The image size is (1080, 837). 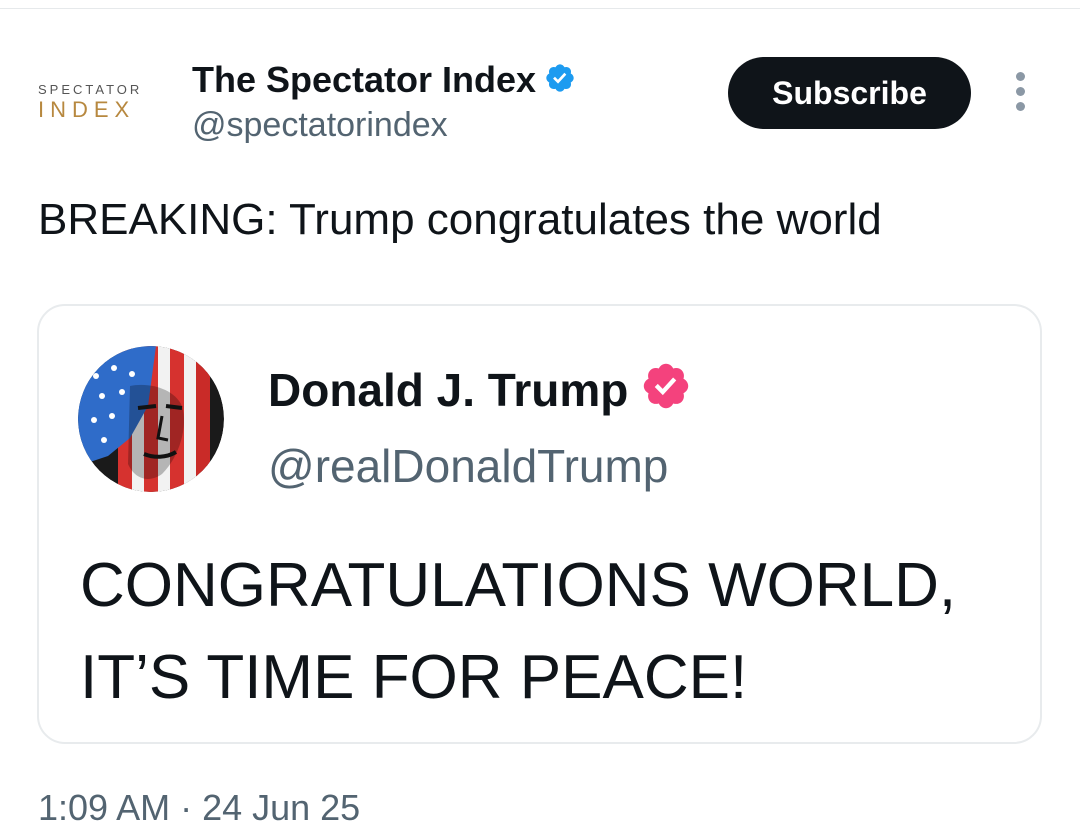 I want to click on quoted-author-handle: @realDonaldTrump, so click(x=468, y=466).